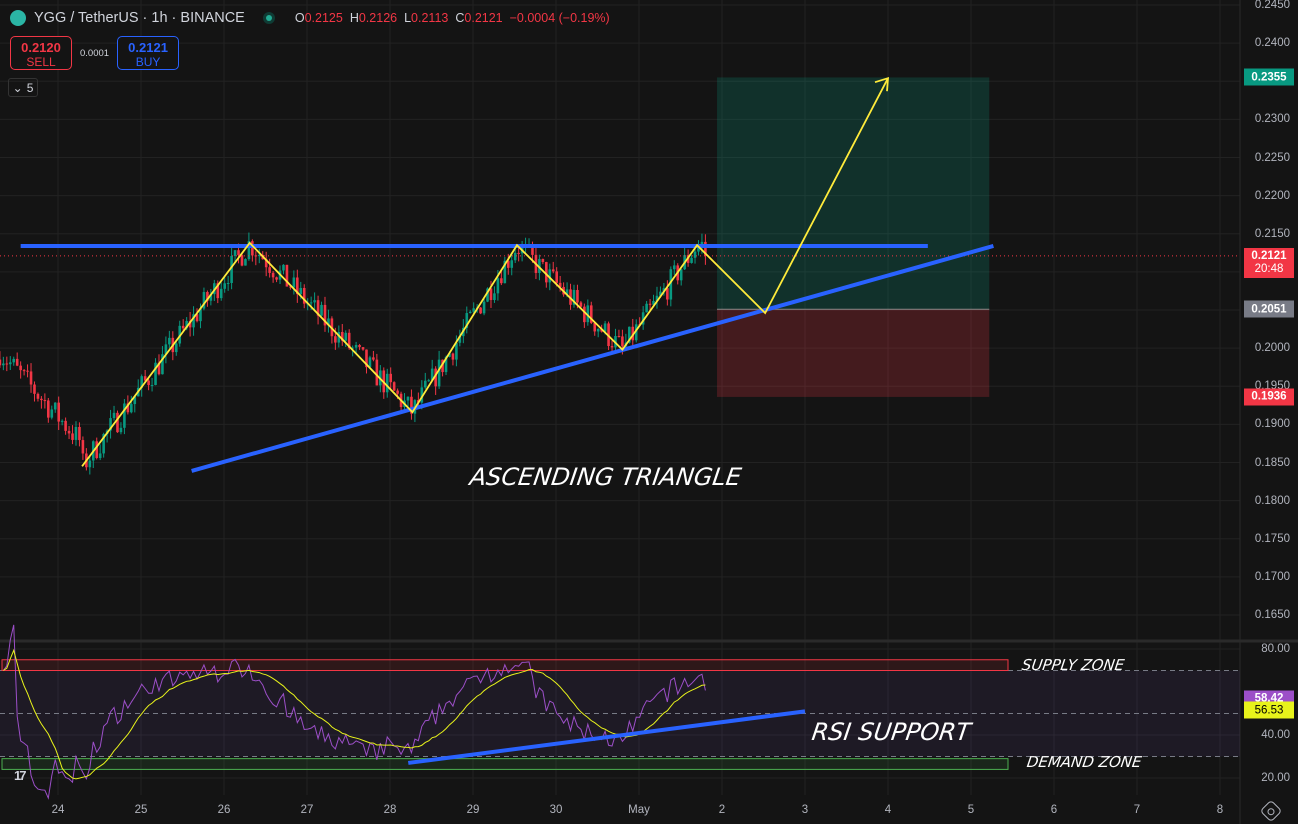  I want to click on price-tag: 0.2051, so click(1269, 309).